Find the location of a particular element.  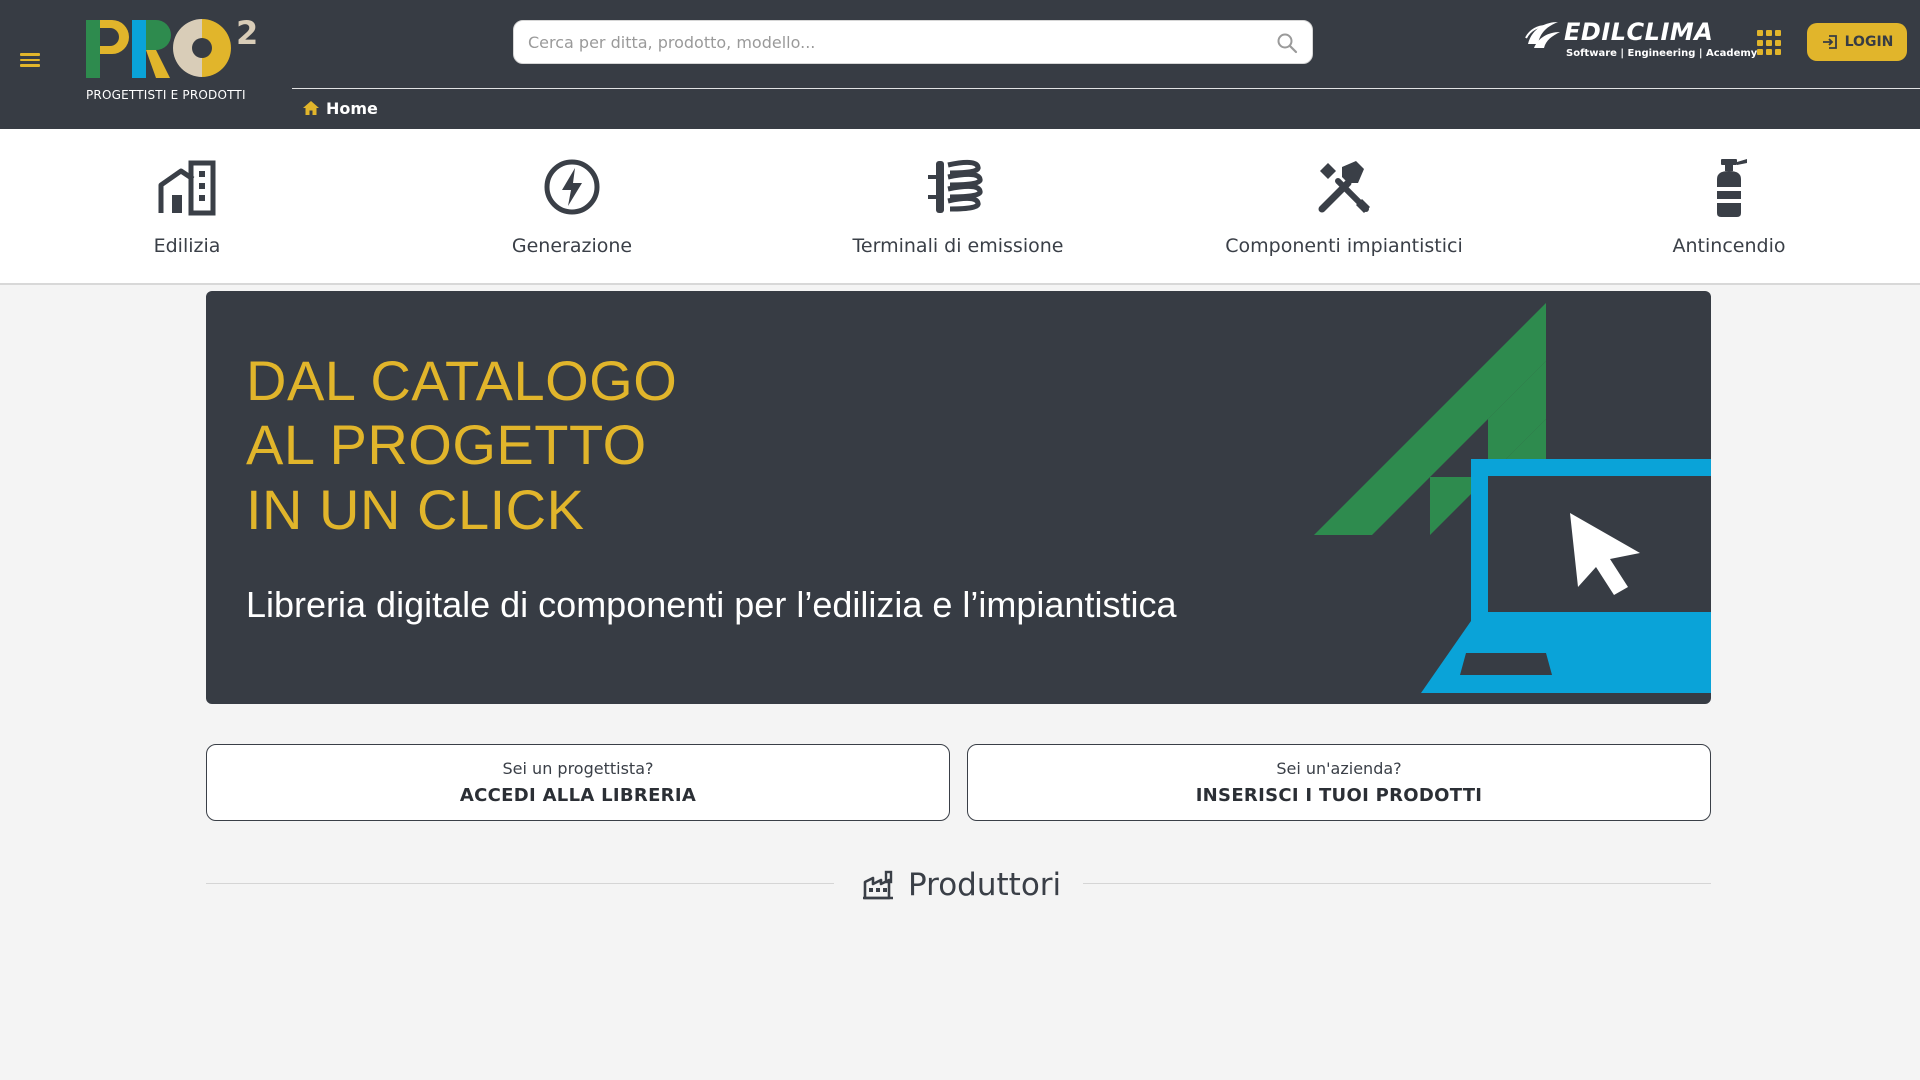

svg-text: 2 is located at coordinates (247, 34).